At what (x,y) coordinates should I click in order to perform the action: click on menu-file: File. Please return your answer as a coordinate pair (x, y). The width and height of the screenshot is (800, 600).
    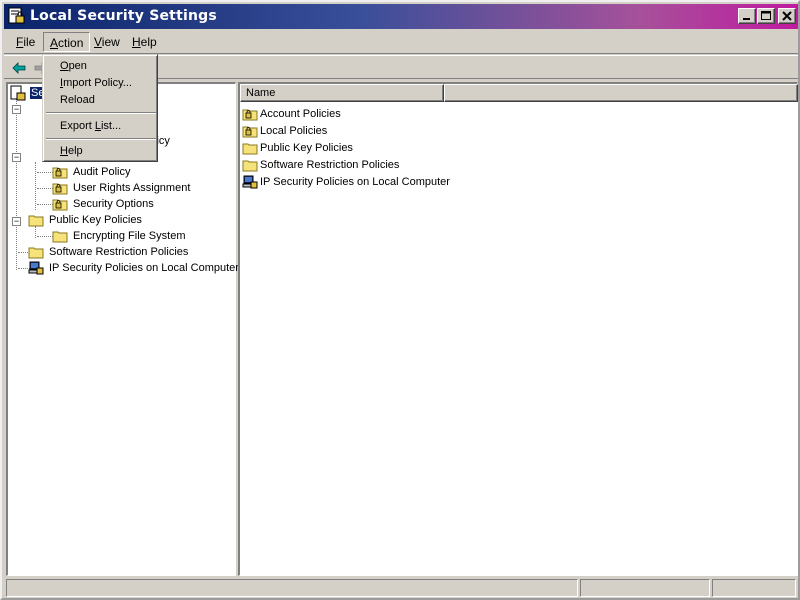
    Looking at the image, I should click on (25, 42).